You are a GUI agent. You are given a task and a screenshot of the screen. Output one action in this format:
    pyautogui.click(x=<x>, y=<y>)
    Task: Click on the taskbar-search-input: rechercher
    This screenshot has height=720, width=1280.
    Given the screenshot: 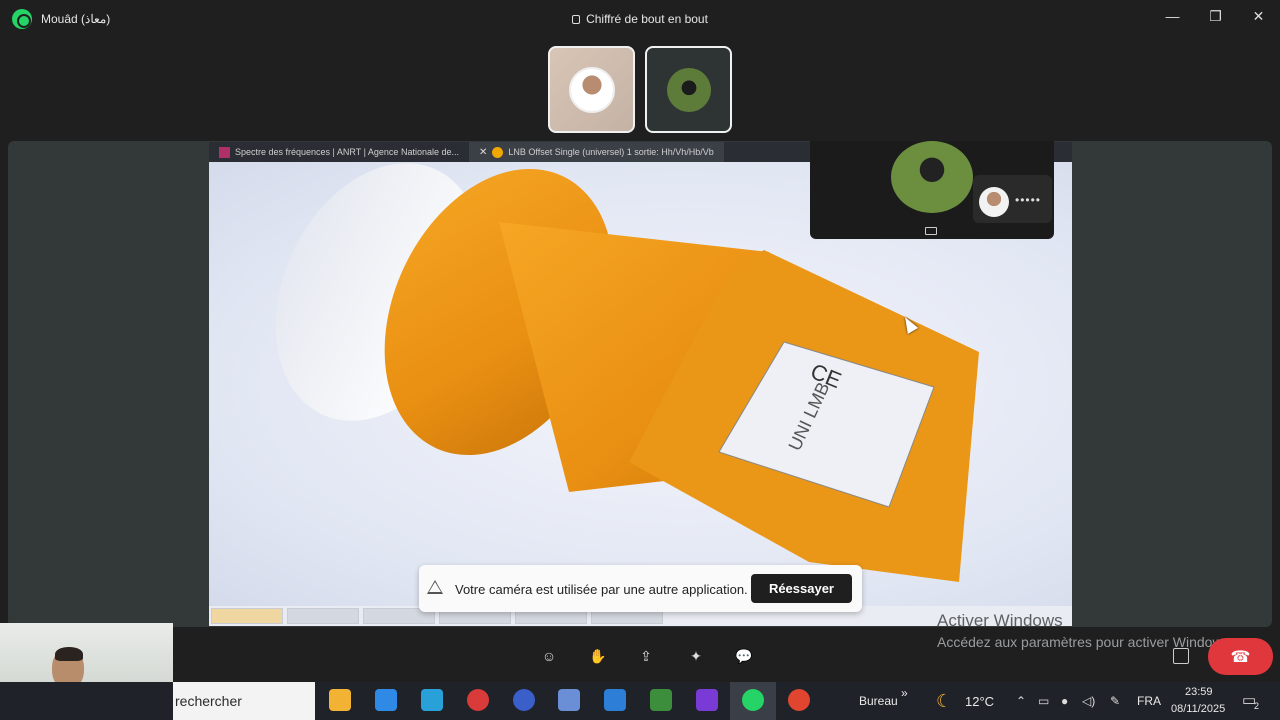 What is the action you would take?
    pyautogui.click(x=244, y=701)
    